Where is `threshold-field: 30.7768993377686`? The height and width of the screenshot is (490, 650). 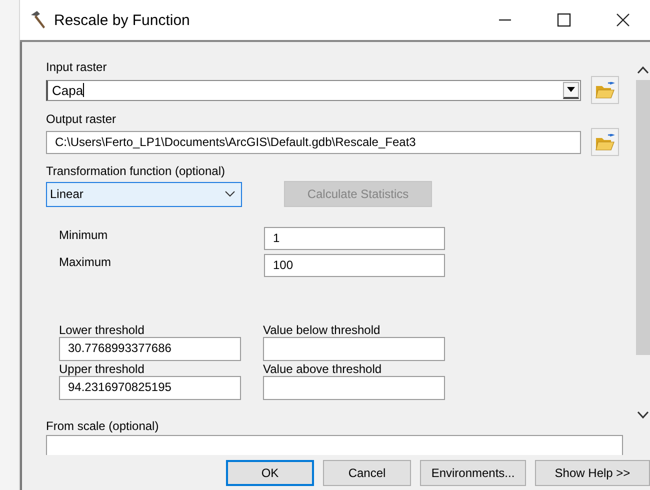
threshold-field: 30.7768993377686 is located at coordinates (150, 349).